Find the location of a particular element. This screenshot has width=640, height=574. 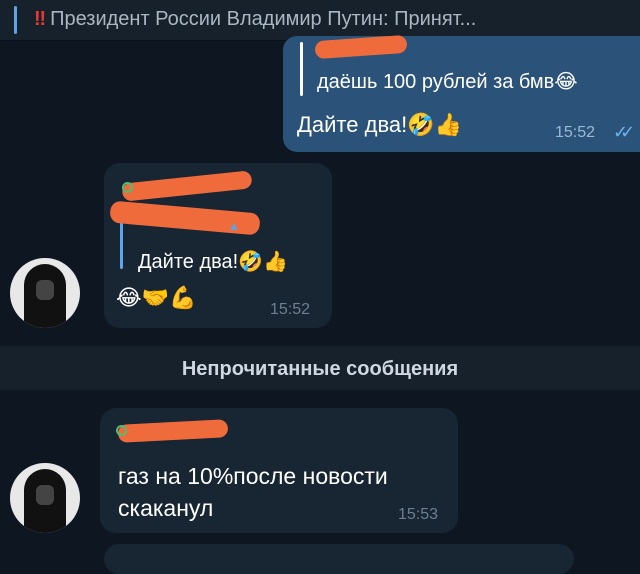

message-text: Дайте два!🤣👍 is located at coordinates (380, 124).